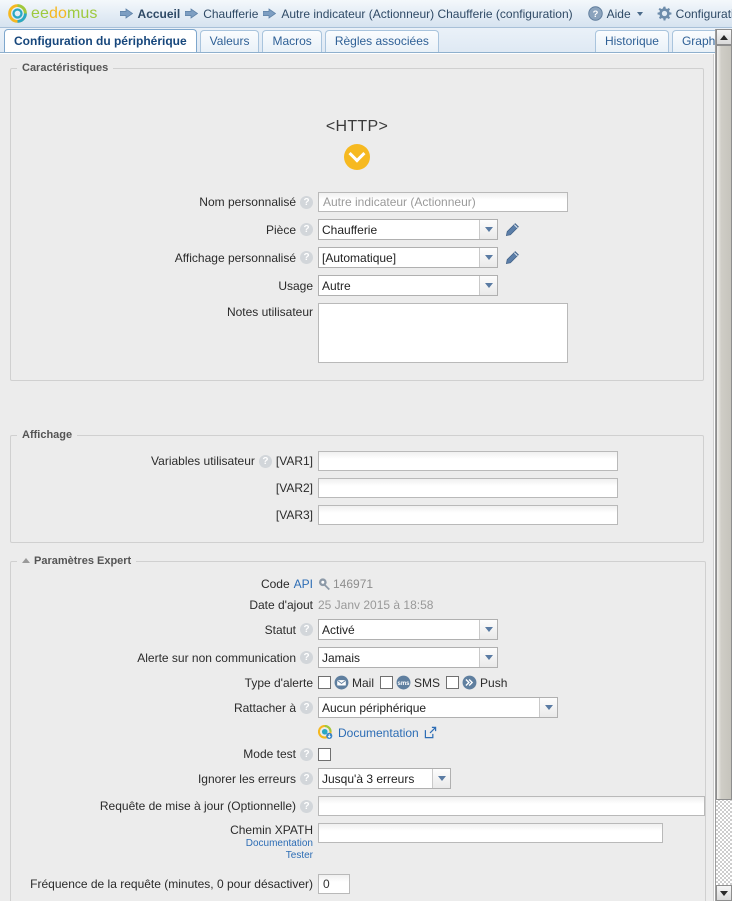 This screenshot has height=901, width=732. I want to click on ignorer-select-wrapper: Jusqu'à 3 erreurs, so click(384, 778).